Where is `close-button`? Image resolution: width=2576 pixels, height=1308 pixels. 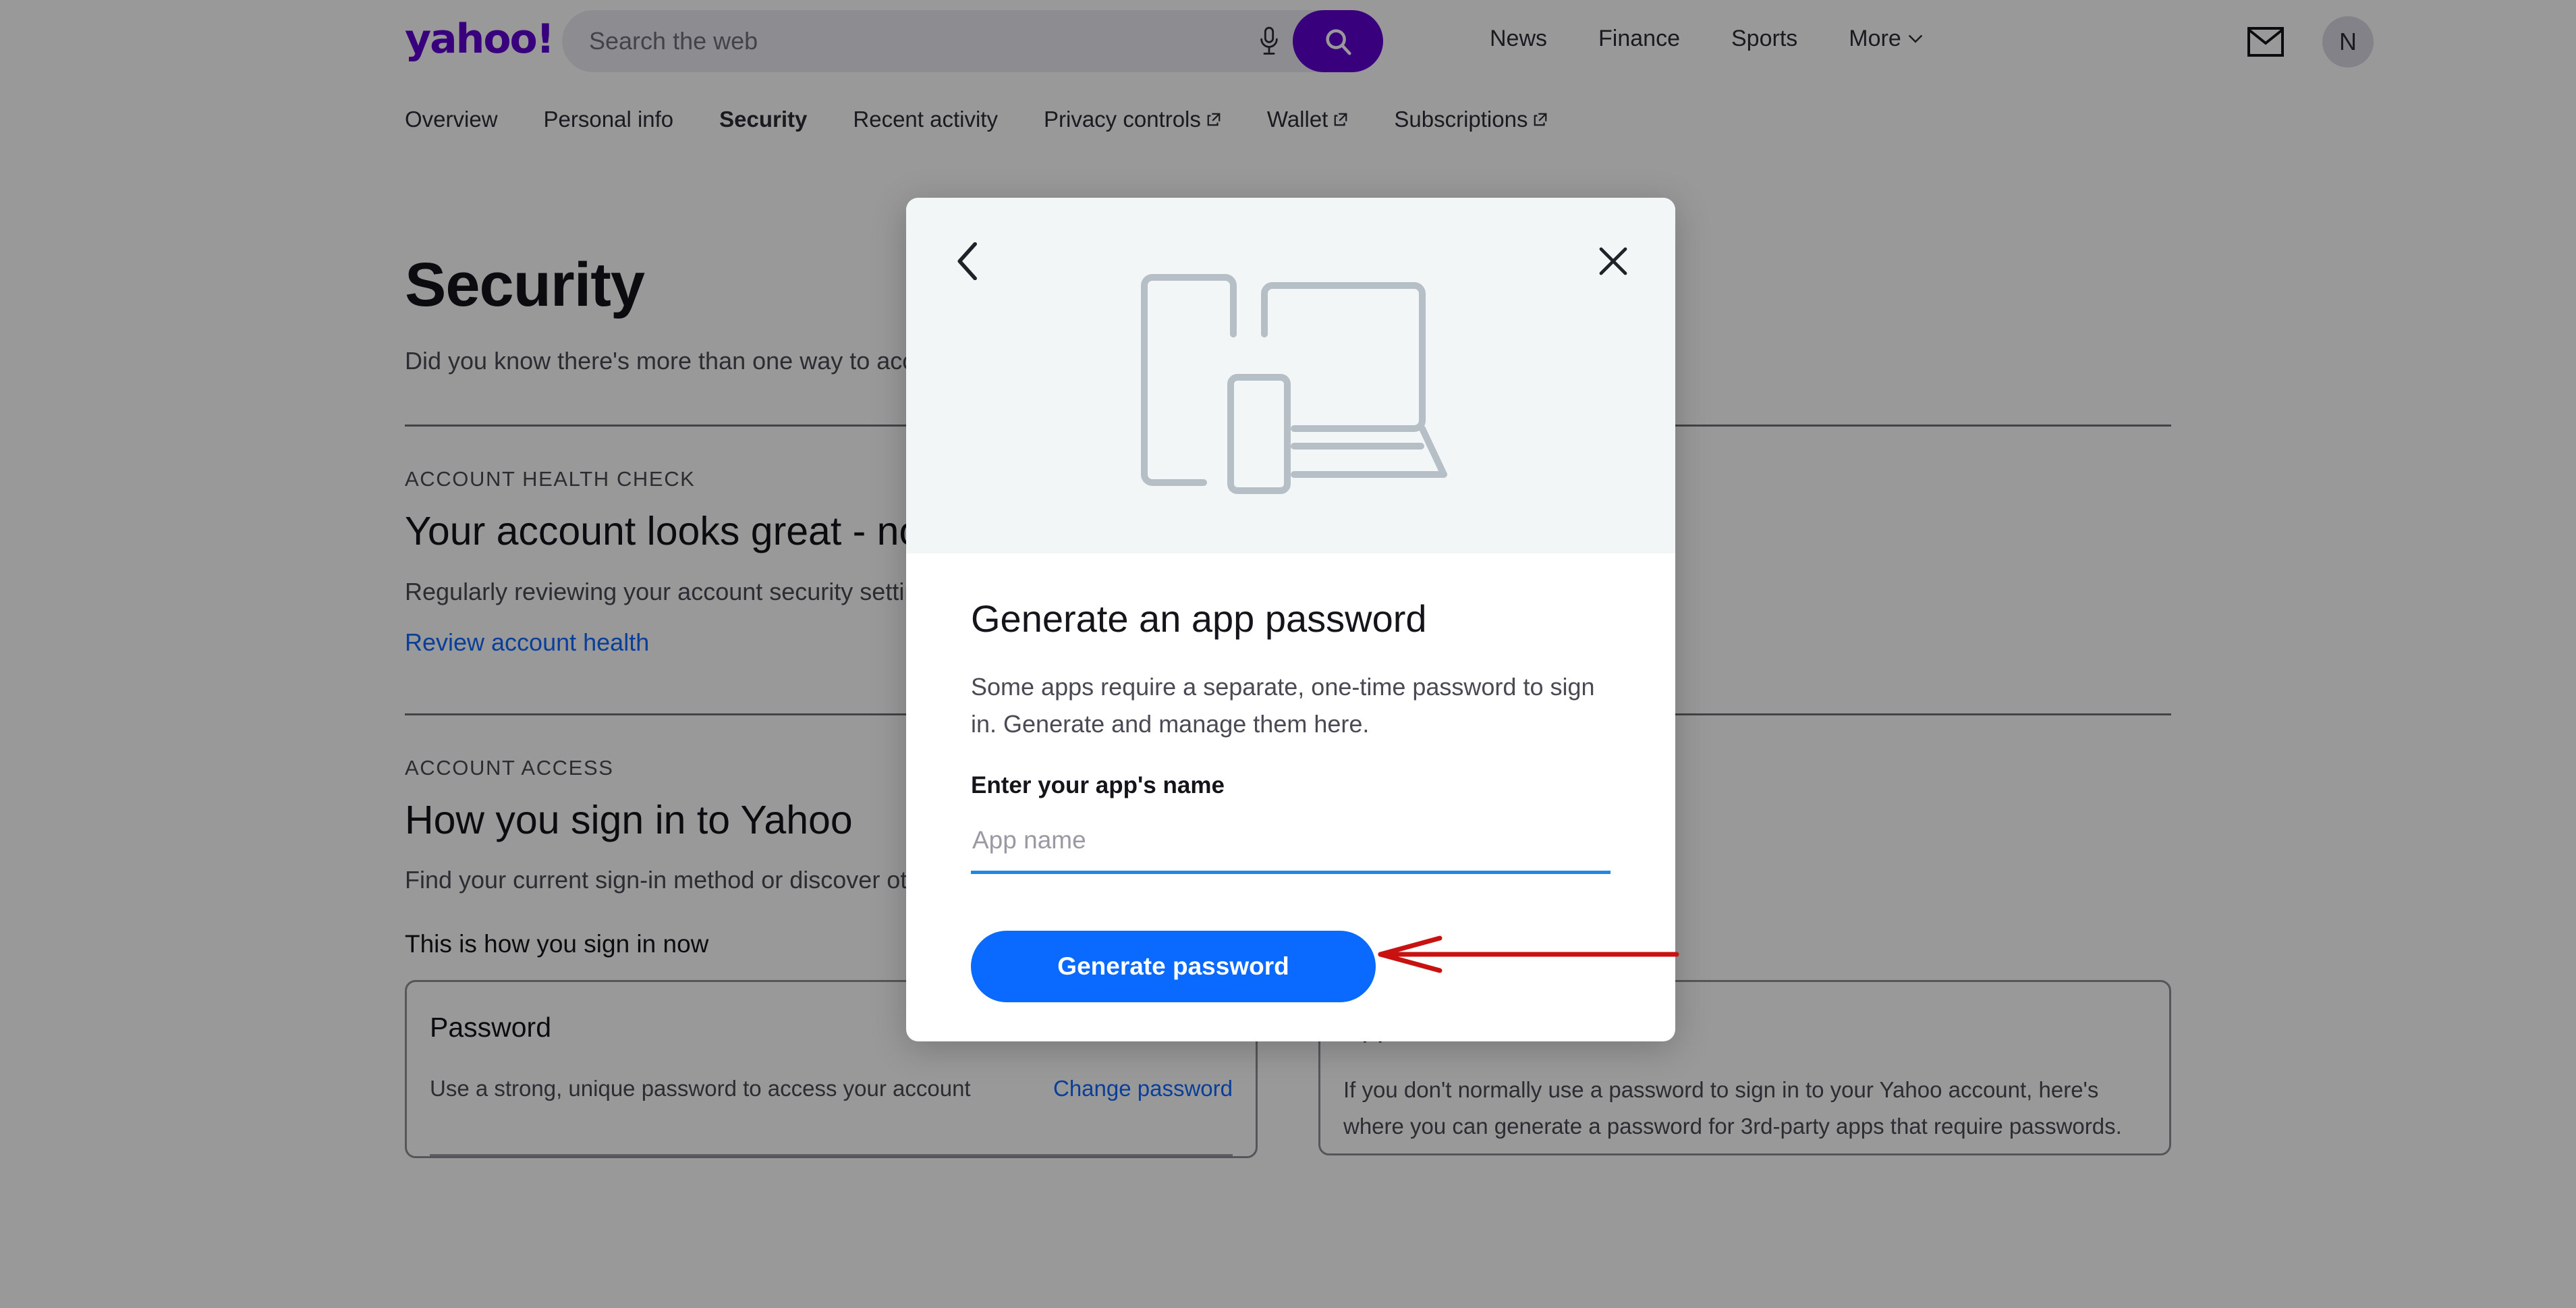 close-button is located at coordinates (1613, 261).